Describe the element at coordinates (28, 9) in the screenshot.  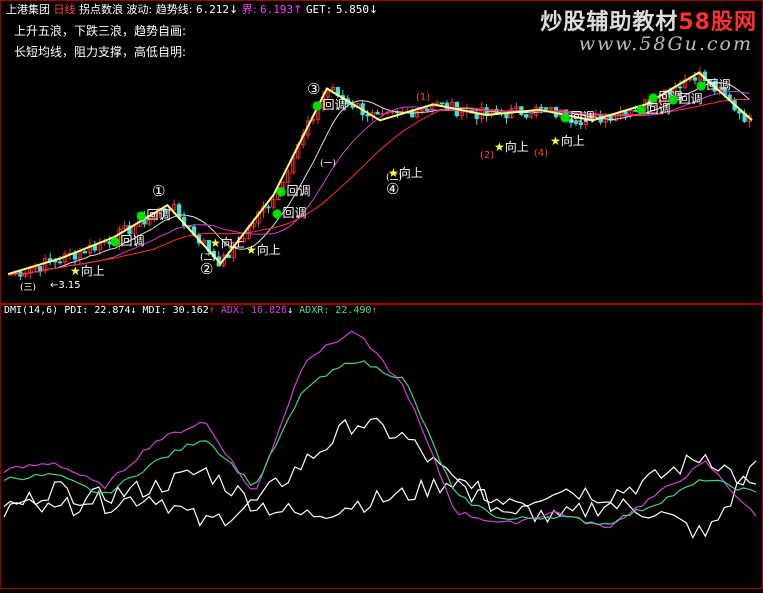
I see `stock-name: 上港集团` at that location.